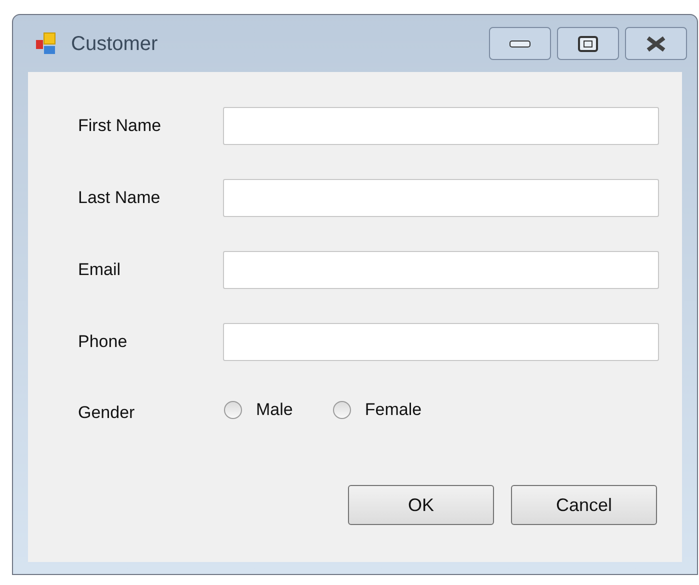 The image size is (699, 585). What do you see at coordinates (584, 505) in the screenshot?
I see `dialog-button: Cancel` at bounding box center [584, 505].